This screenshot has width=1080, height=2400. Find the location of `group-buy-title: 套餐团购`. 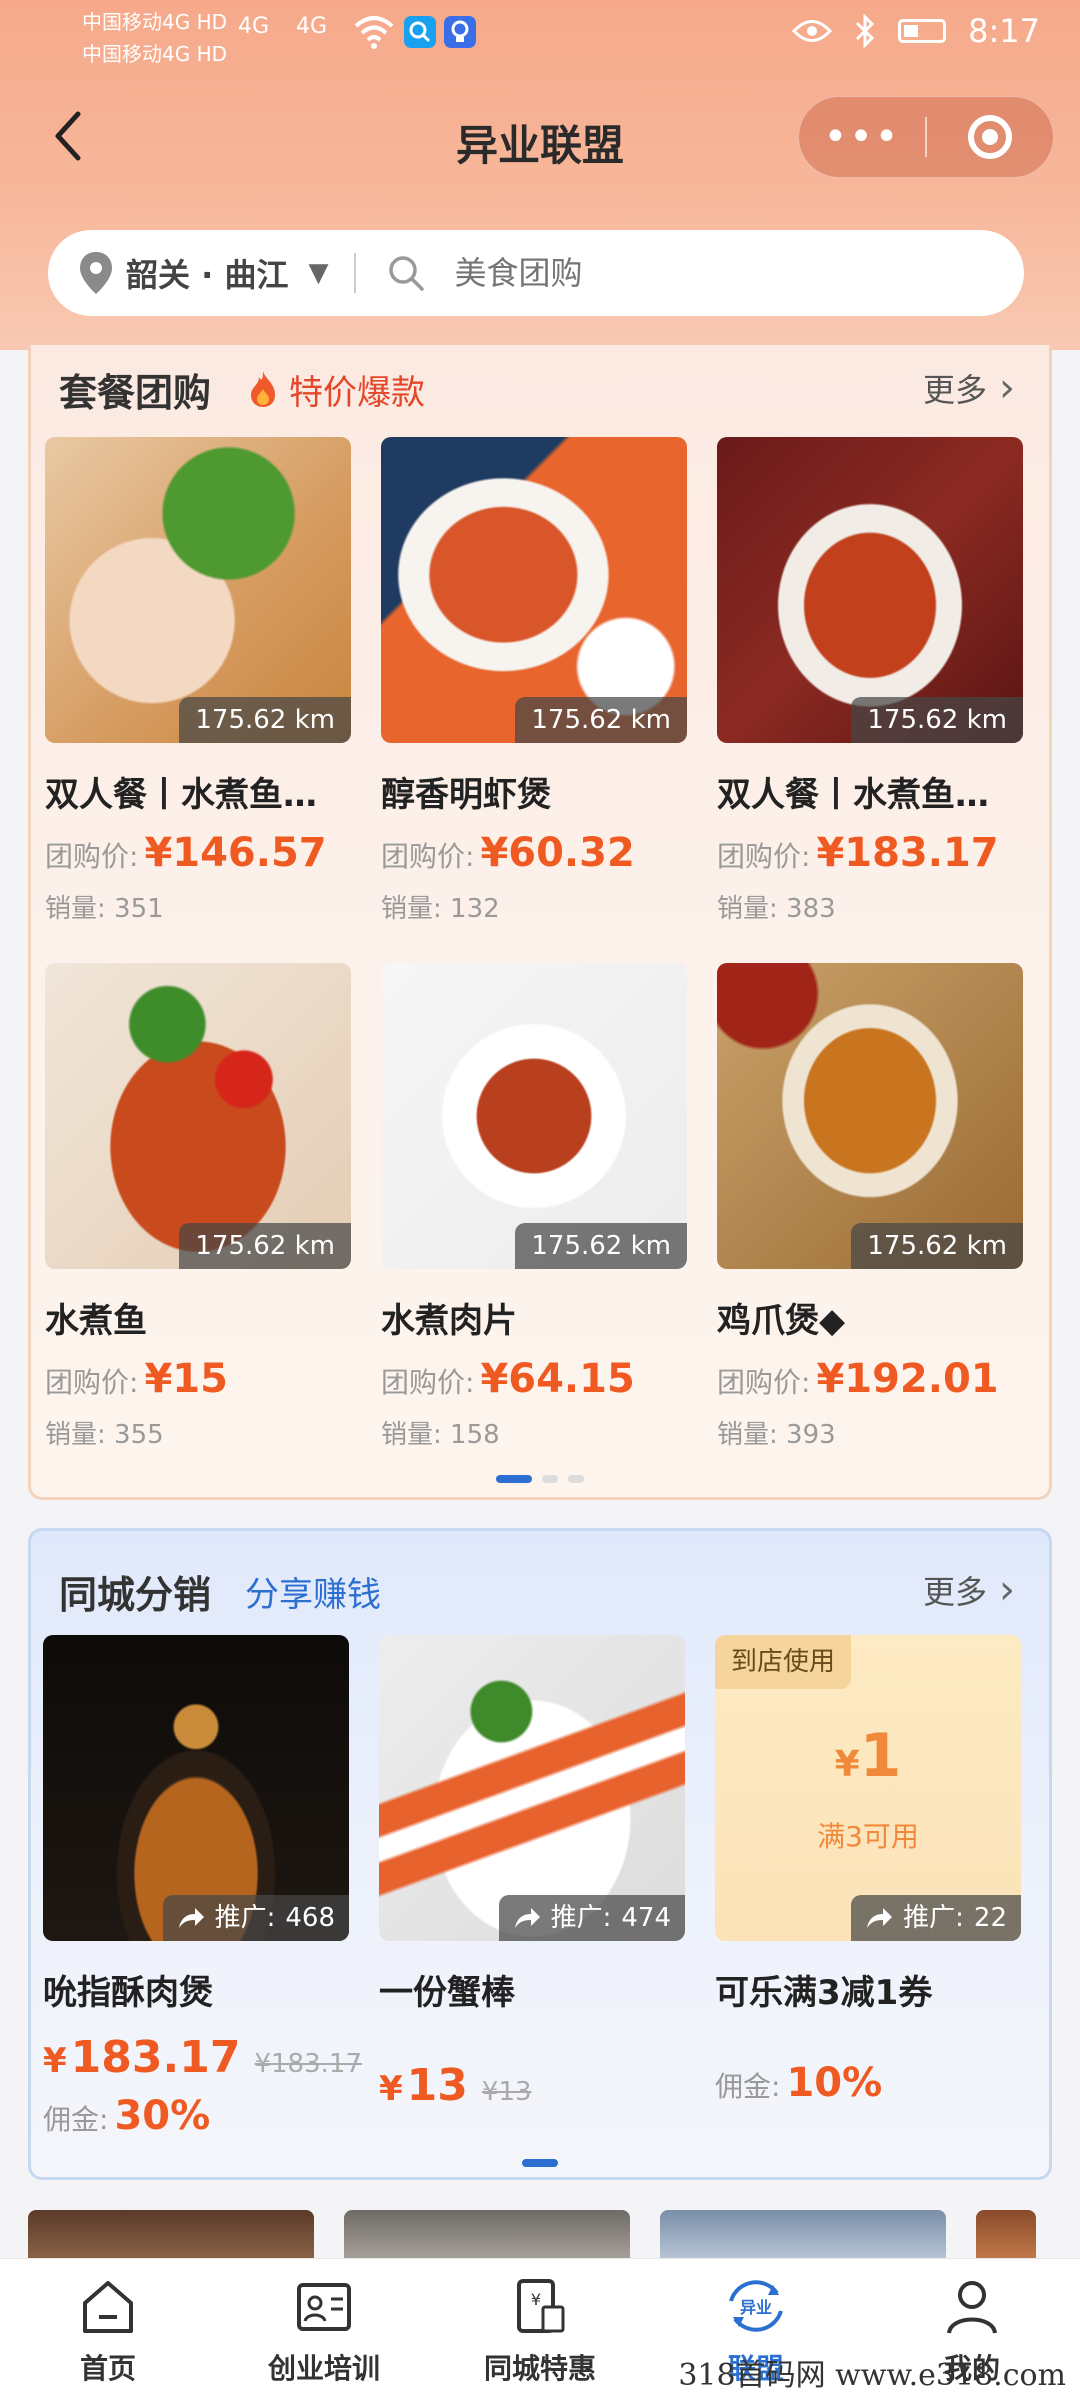

group-buy-title: 套餐团购 is located at coordinates (135, 392).